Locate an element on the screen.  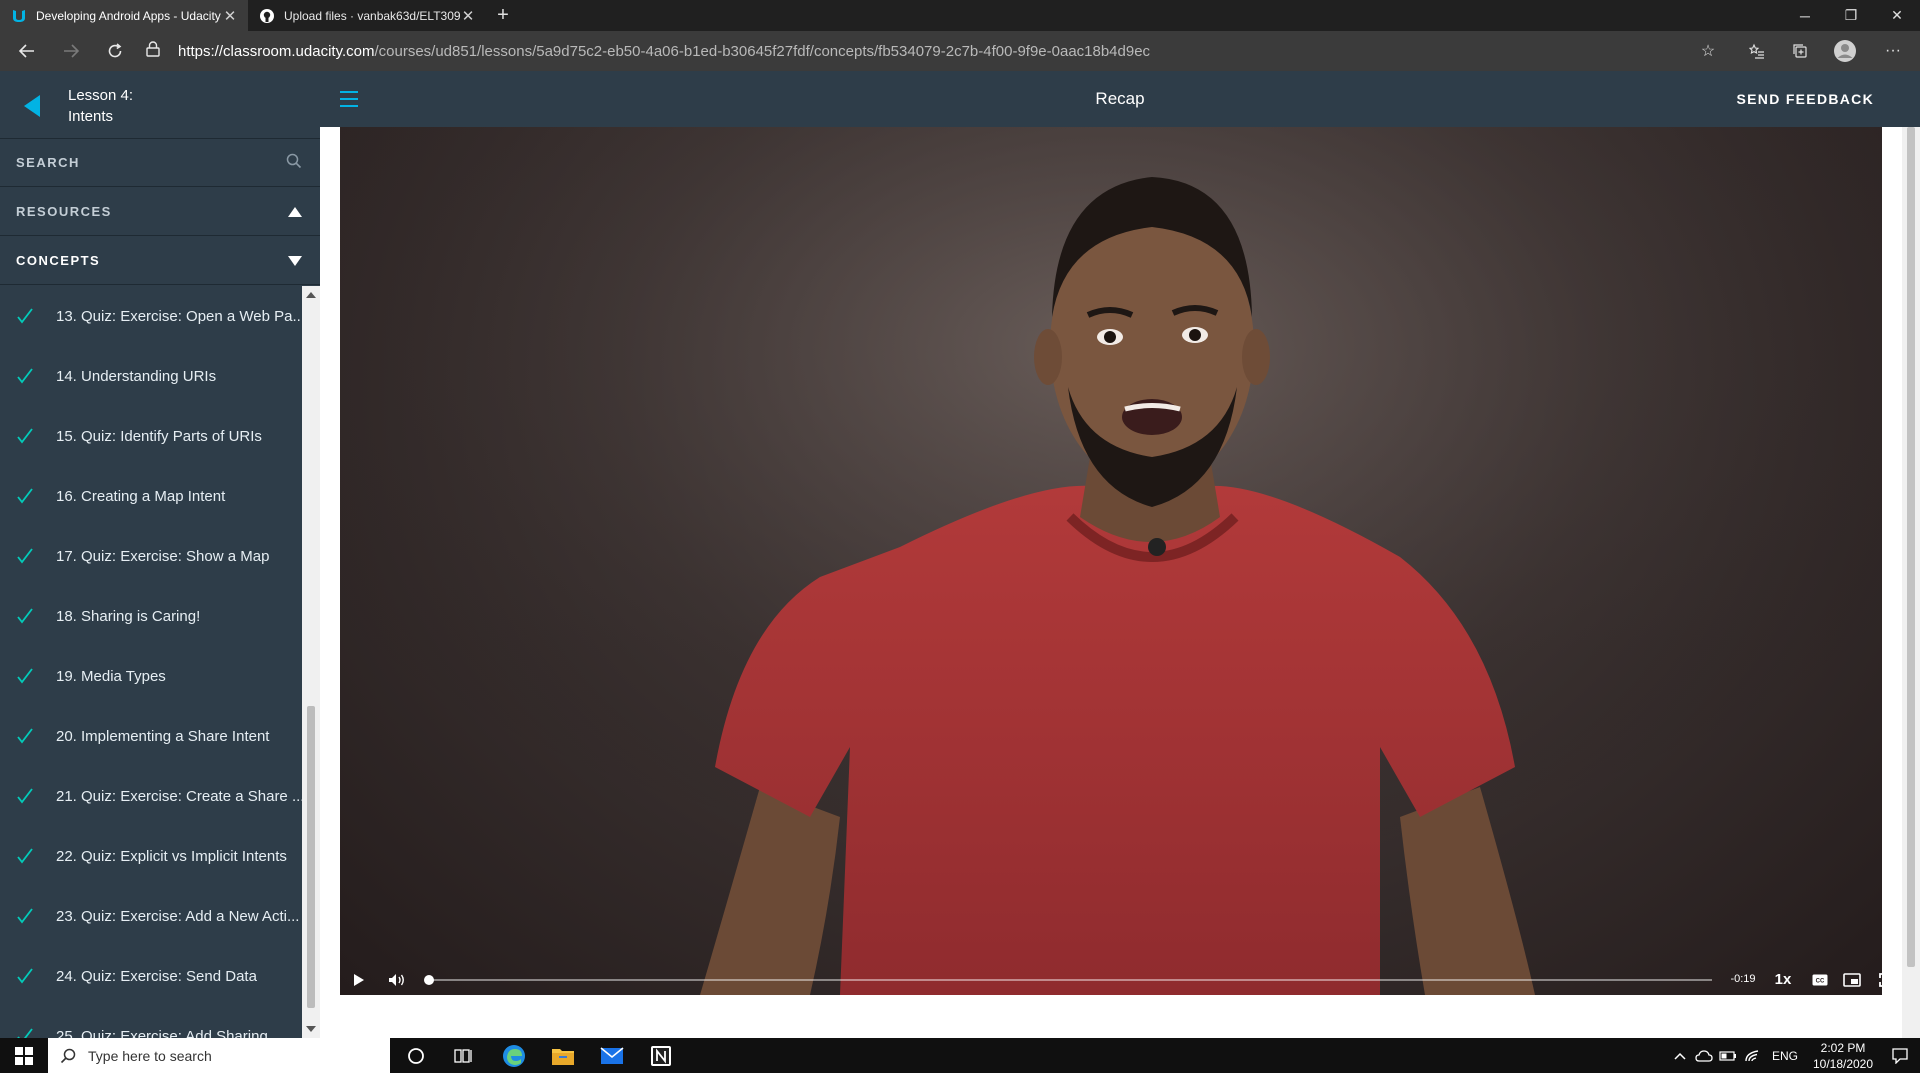
tab-title: Developing Android Apps - Udacity is located at coordinates (128, 15).